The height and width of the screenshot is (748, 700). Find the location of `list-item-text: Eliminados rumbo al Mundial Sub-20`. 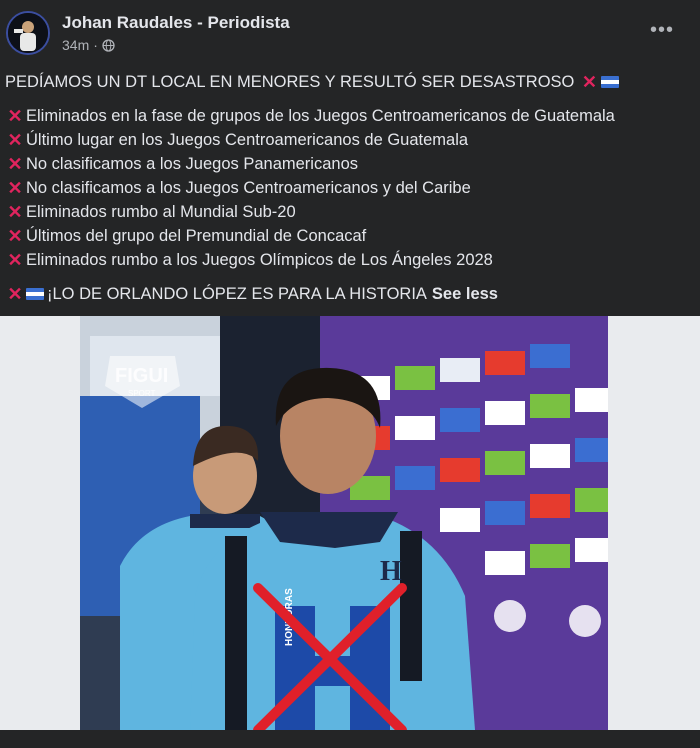

list-item-text: Eliminados rumbo al Mundial Sub-20 is located at coordinates (161, 212).